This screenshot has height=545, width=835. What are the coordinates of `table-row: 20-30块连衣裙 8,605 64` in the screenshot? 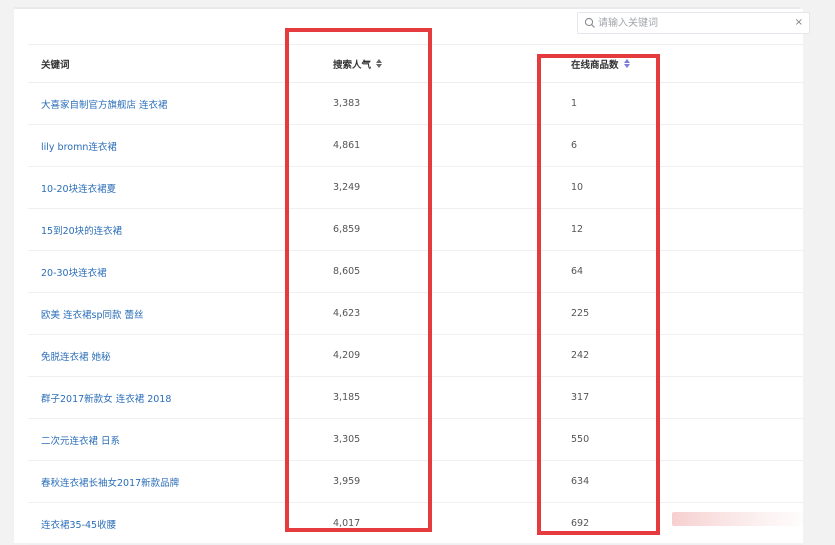 It's located at (415, 272).